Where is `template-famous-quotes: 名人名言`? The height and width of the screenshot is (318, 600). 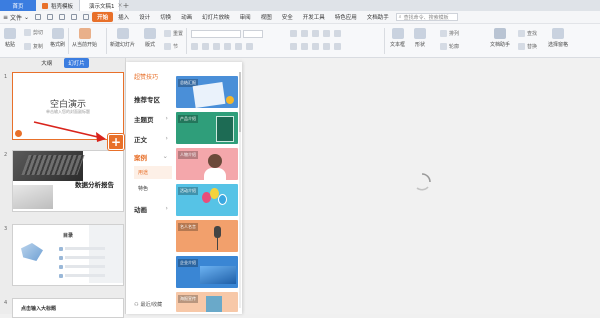
template-famous-quotes: 名人名言 is located at coordinates (207, 236).